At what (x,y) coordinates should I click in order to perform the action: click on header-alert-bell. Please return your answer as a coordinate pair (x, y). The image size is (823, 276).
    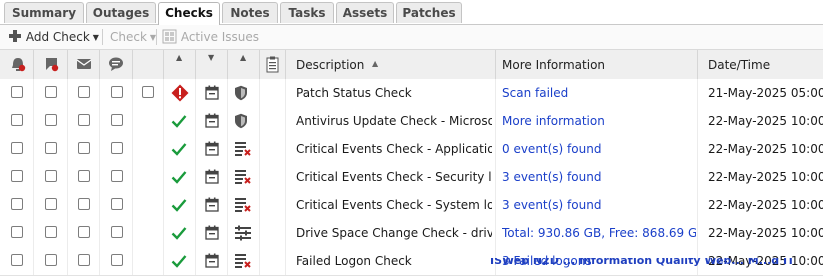
    Looking at the image, I should click on (17, 64).